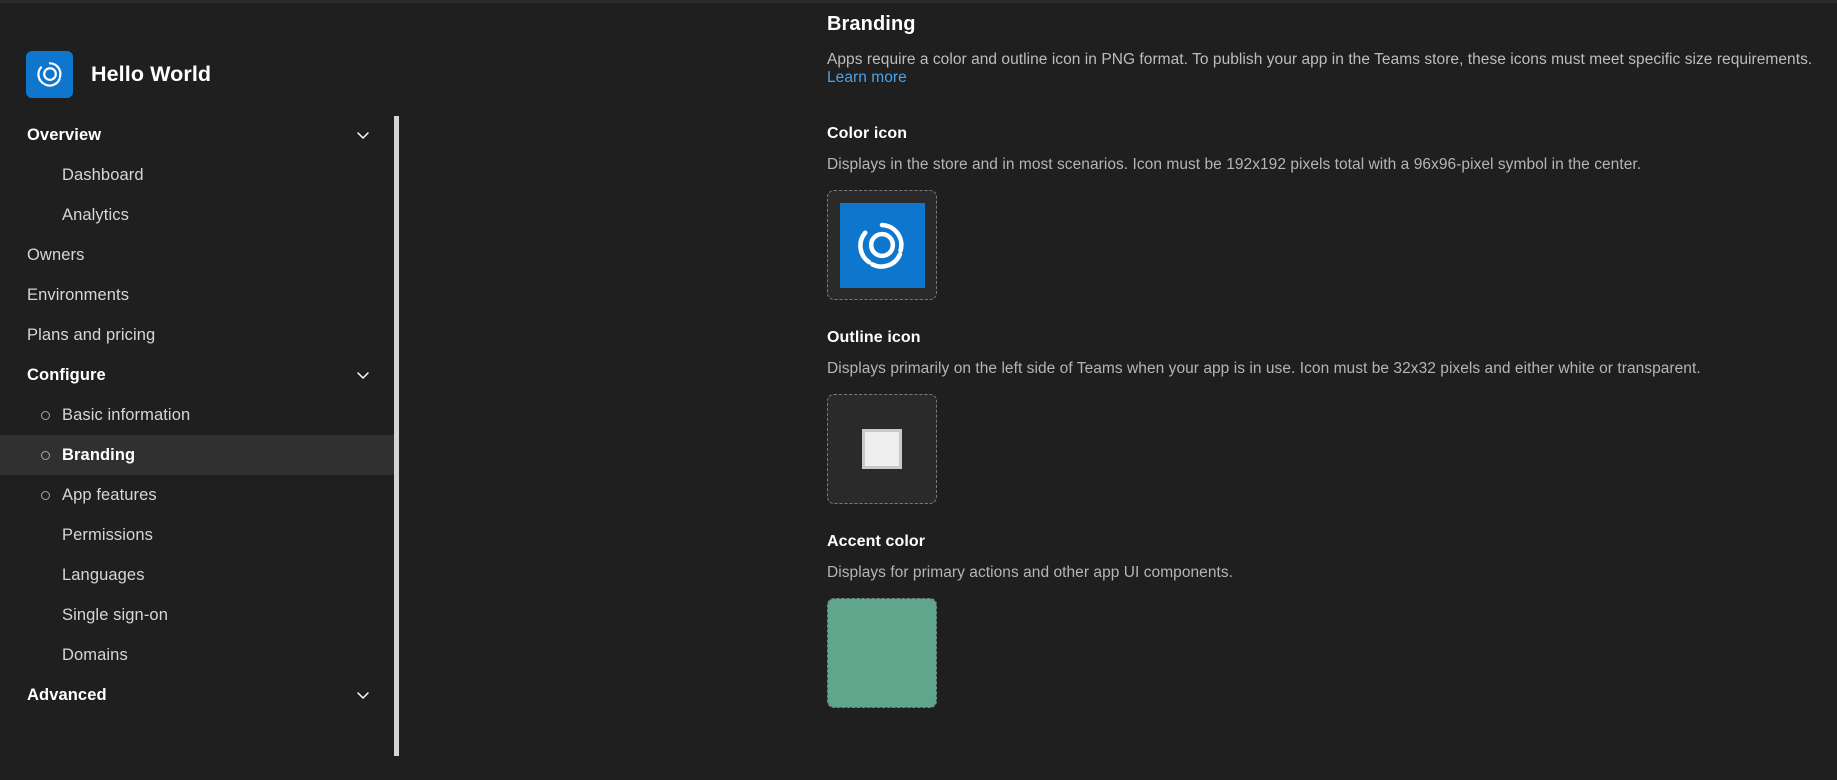 Image resolution: width=1837 pixels, height=780 pixels. What do you see at coordinates (199, 375) in the screenshot?
I see `sidebar-group-configure: Configure` at bounding box center [199, 375].